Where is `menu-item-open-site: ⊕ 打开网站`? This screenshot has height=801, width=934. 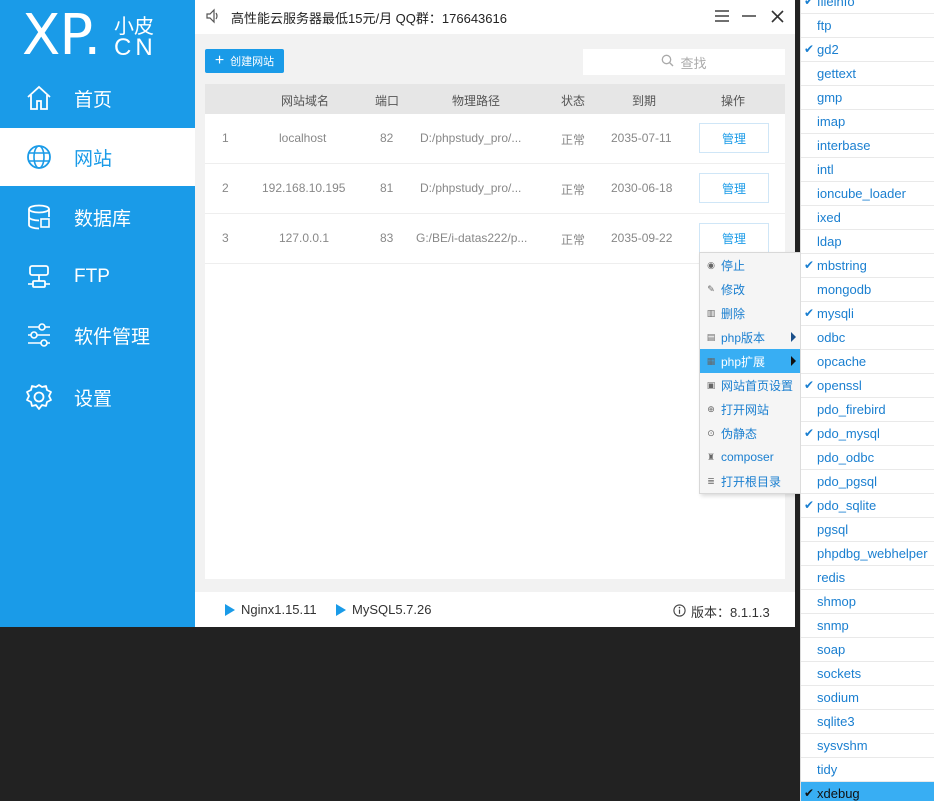 menu-item-open-site: ⊕ 打开网站 is located at coordinates (750, 409).